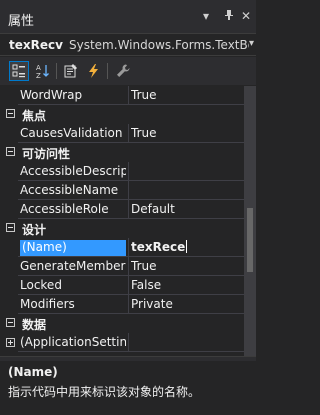 Image resolution: width=320 pixels, height=415 pixels. What do you see at coordinates (73, 171) in the screenshot?
I see `property-name: AccessibleDescrip` at bounding box center [73, 171].